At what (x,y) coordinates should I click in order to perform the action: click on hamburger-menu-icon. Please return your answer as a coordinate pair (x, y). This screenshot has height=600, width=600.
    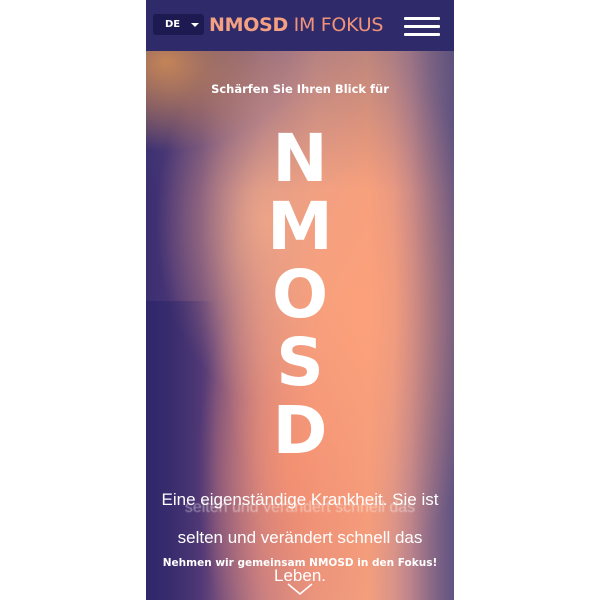
    Looking at the image, I should click on (422, 26).